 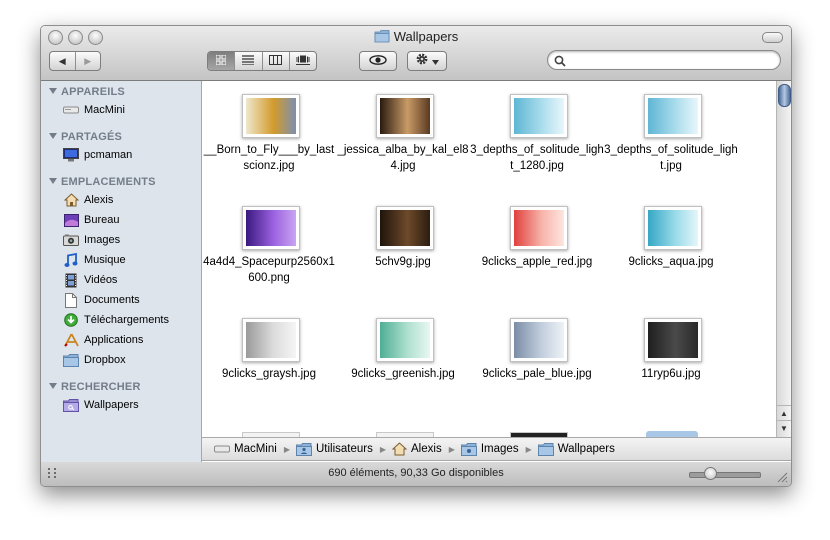 What do you see at coordinates (417, 449) in the screenshot?
I see `path-crumb-alexis: Alexis` at bounding box center [417, 449].